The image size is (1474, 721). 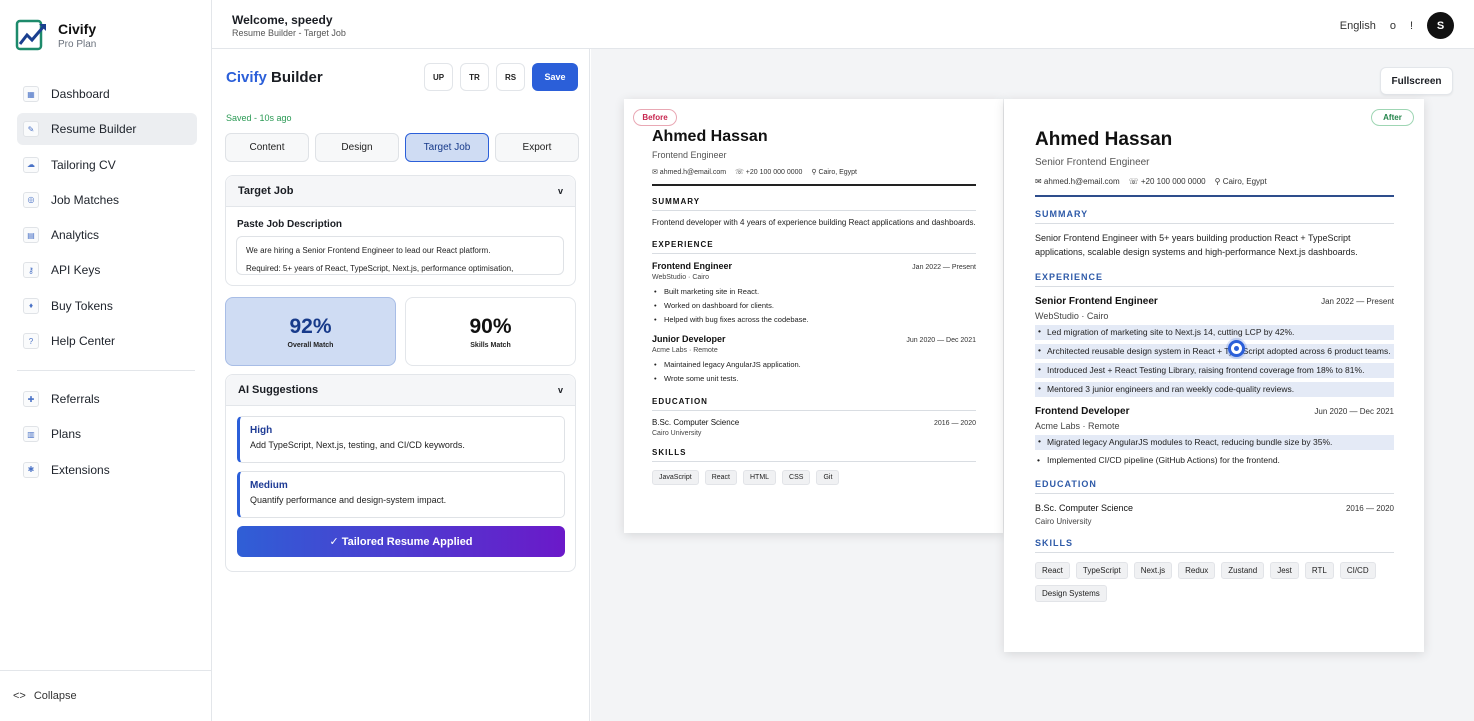 What do you see at coordinates (1072, 315) in the screenshot?
I see `company: WebStudio · Cairo` at bounding box center [1072, 315].